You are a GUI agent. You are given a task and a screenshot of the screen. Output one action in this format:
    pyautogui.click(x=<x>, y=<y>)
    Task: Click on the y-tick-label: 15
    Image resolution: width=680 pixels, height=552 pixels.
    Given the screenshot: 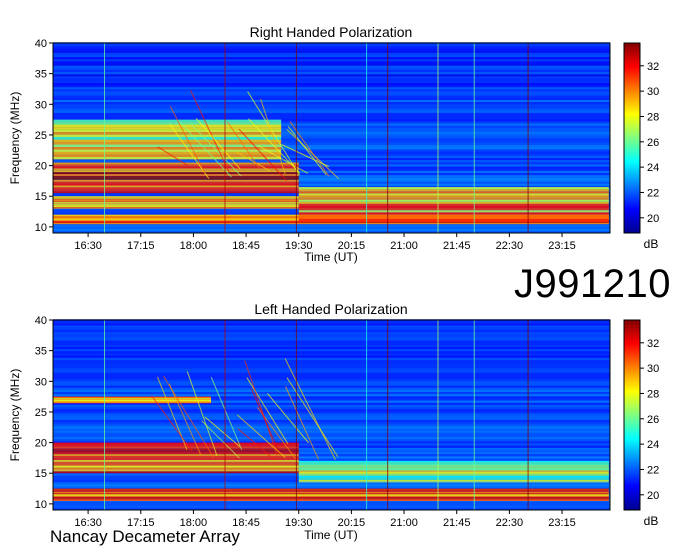 What is the action you would take?
    pyautogui.click(x=41, y=197)
    